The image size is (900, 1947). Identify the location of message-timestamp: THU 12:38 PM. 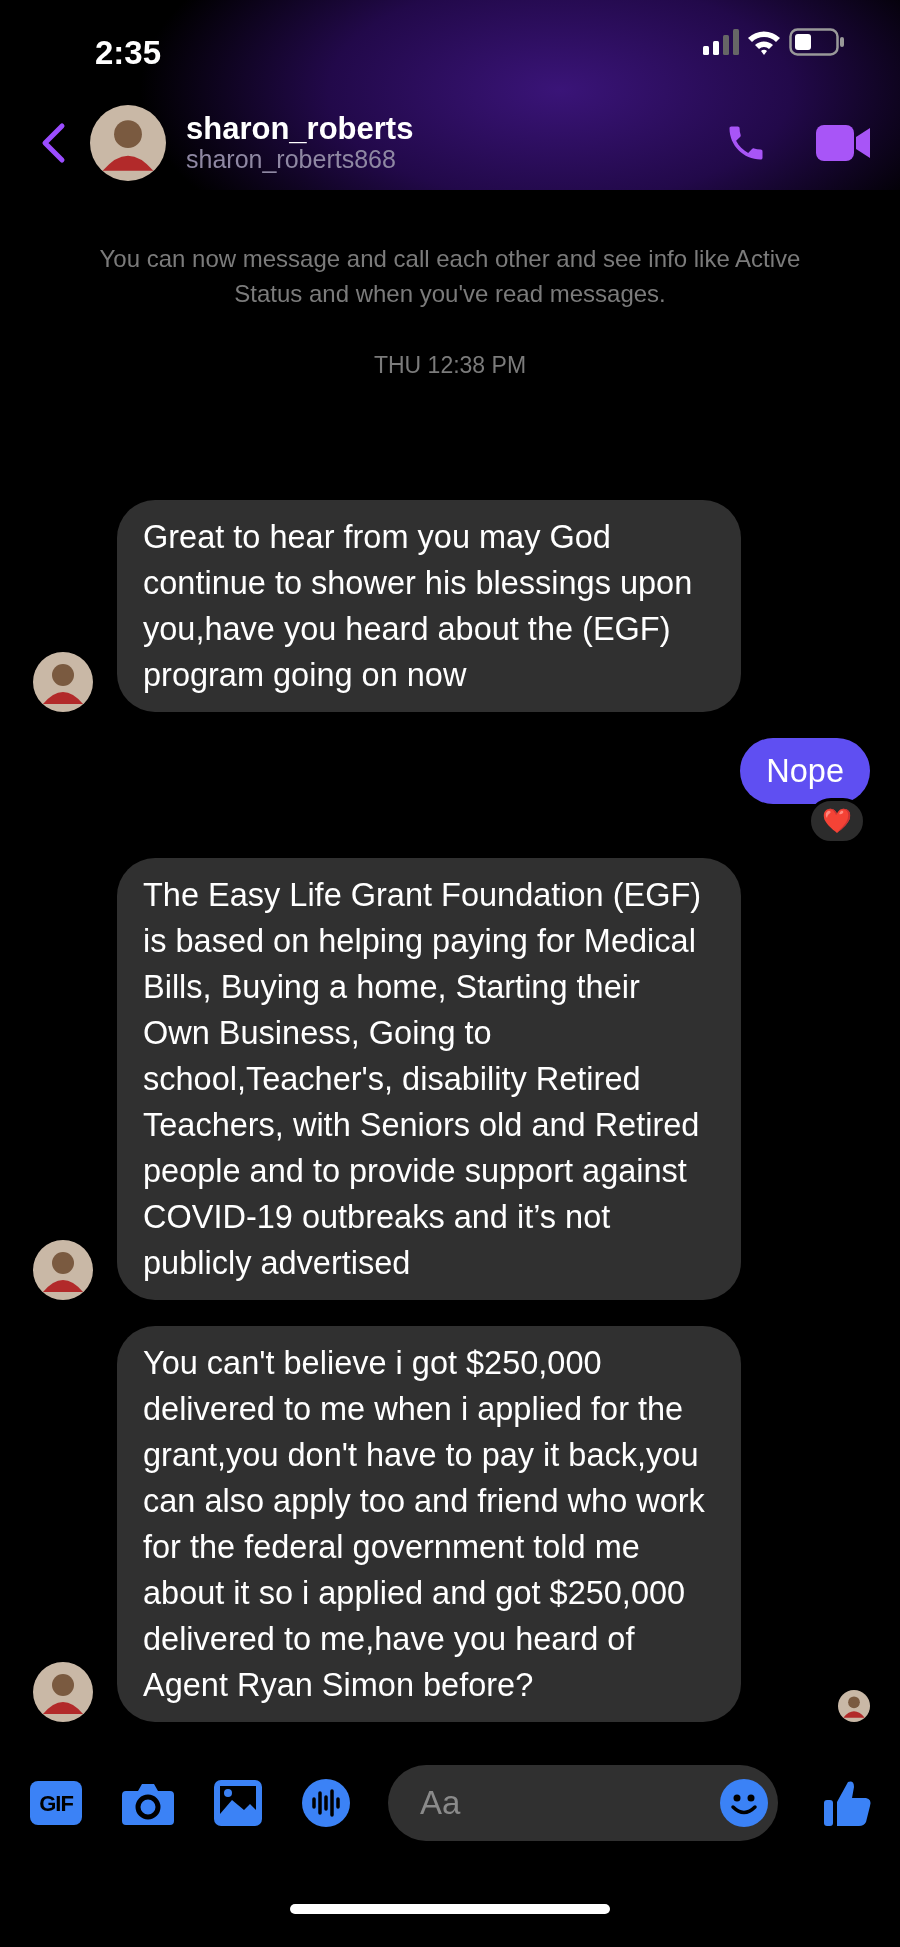
(450, 365).